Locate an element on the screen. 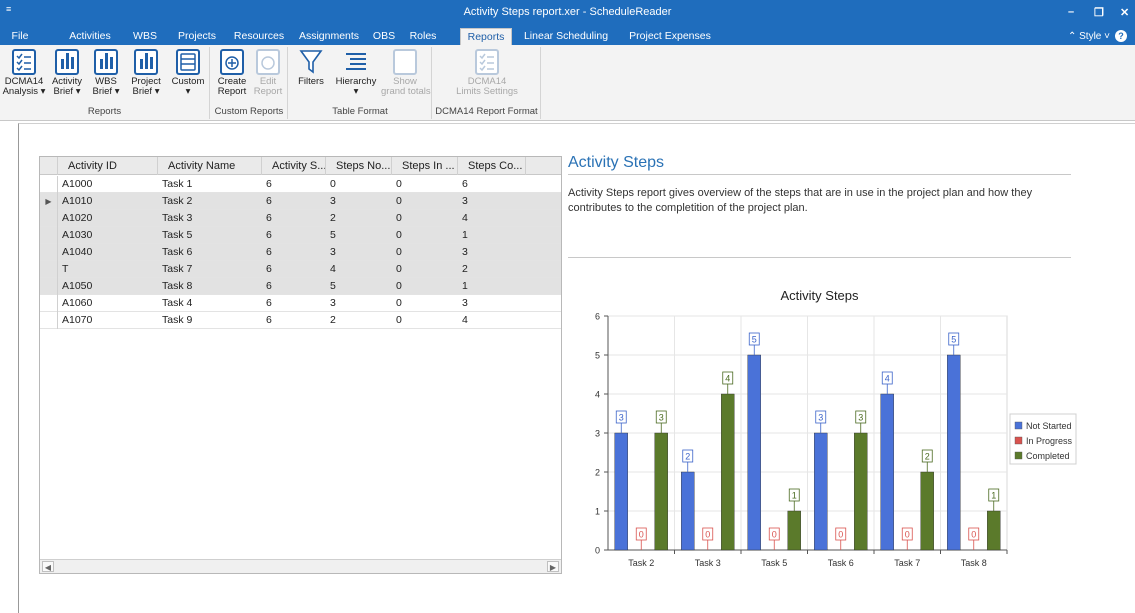  help-icon: ? is located at coordinates (1121, 36).